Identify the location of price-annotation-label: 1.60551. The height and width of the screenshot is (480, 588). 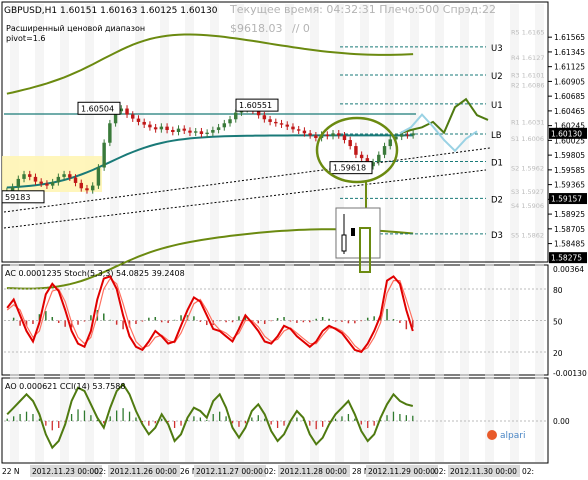
(255, 105).